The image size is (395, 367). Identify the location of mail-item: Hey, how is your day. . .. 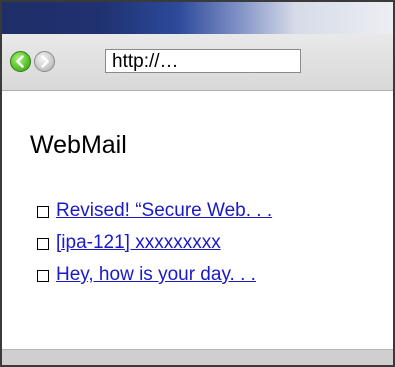
(154, 275).